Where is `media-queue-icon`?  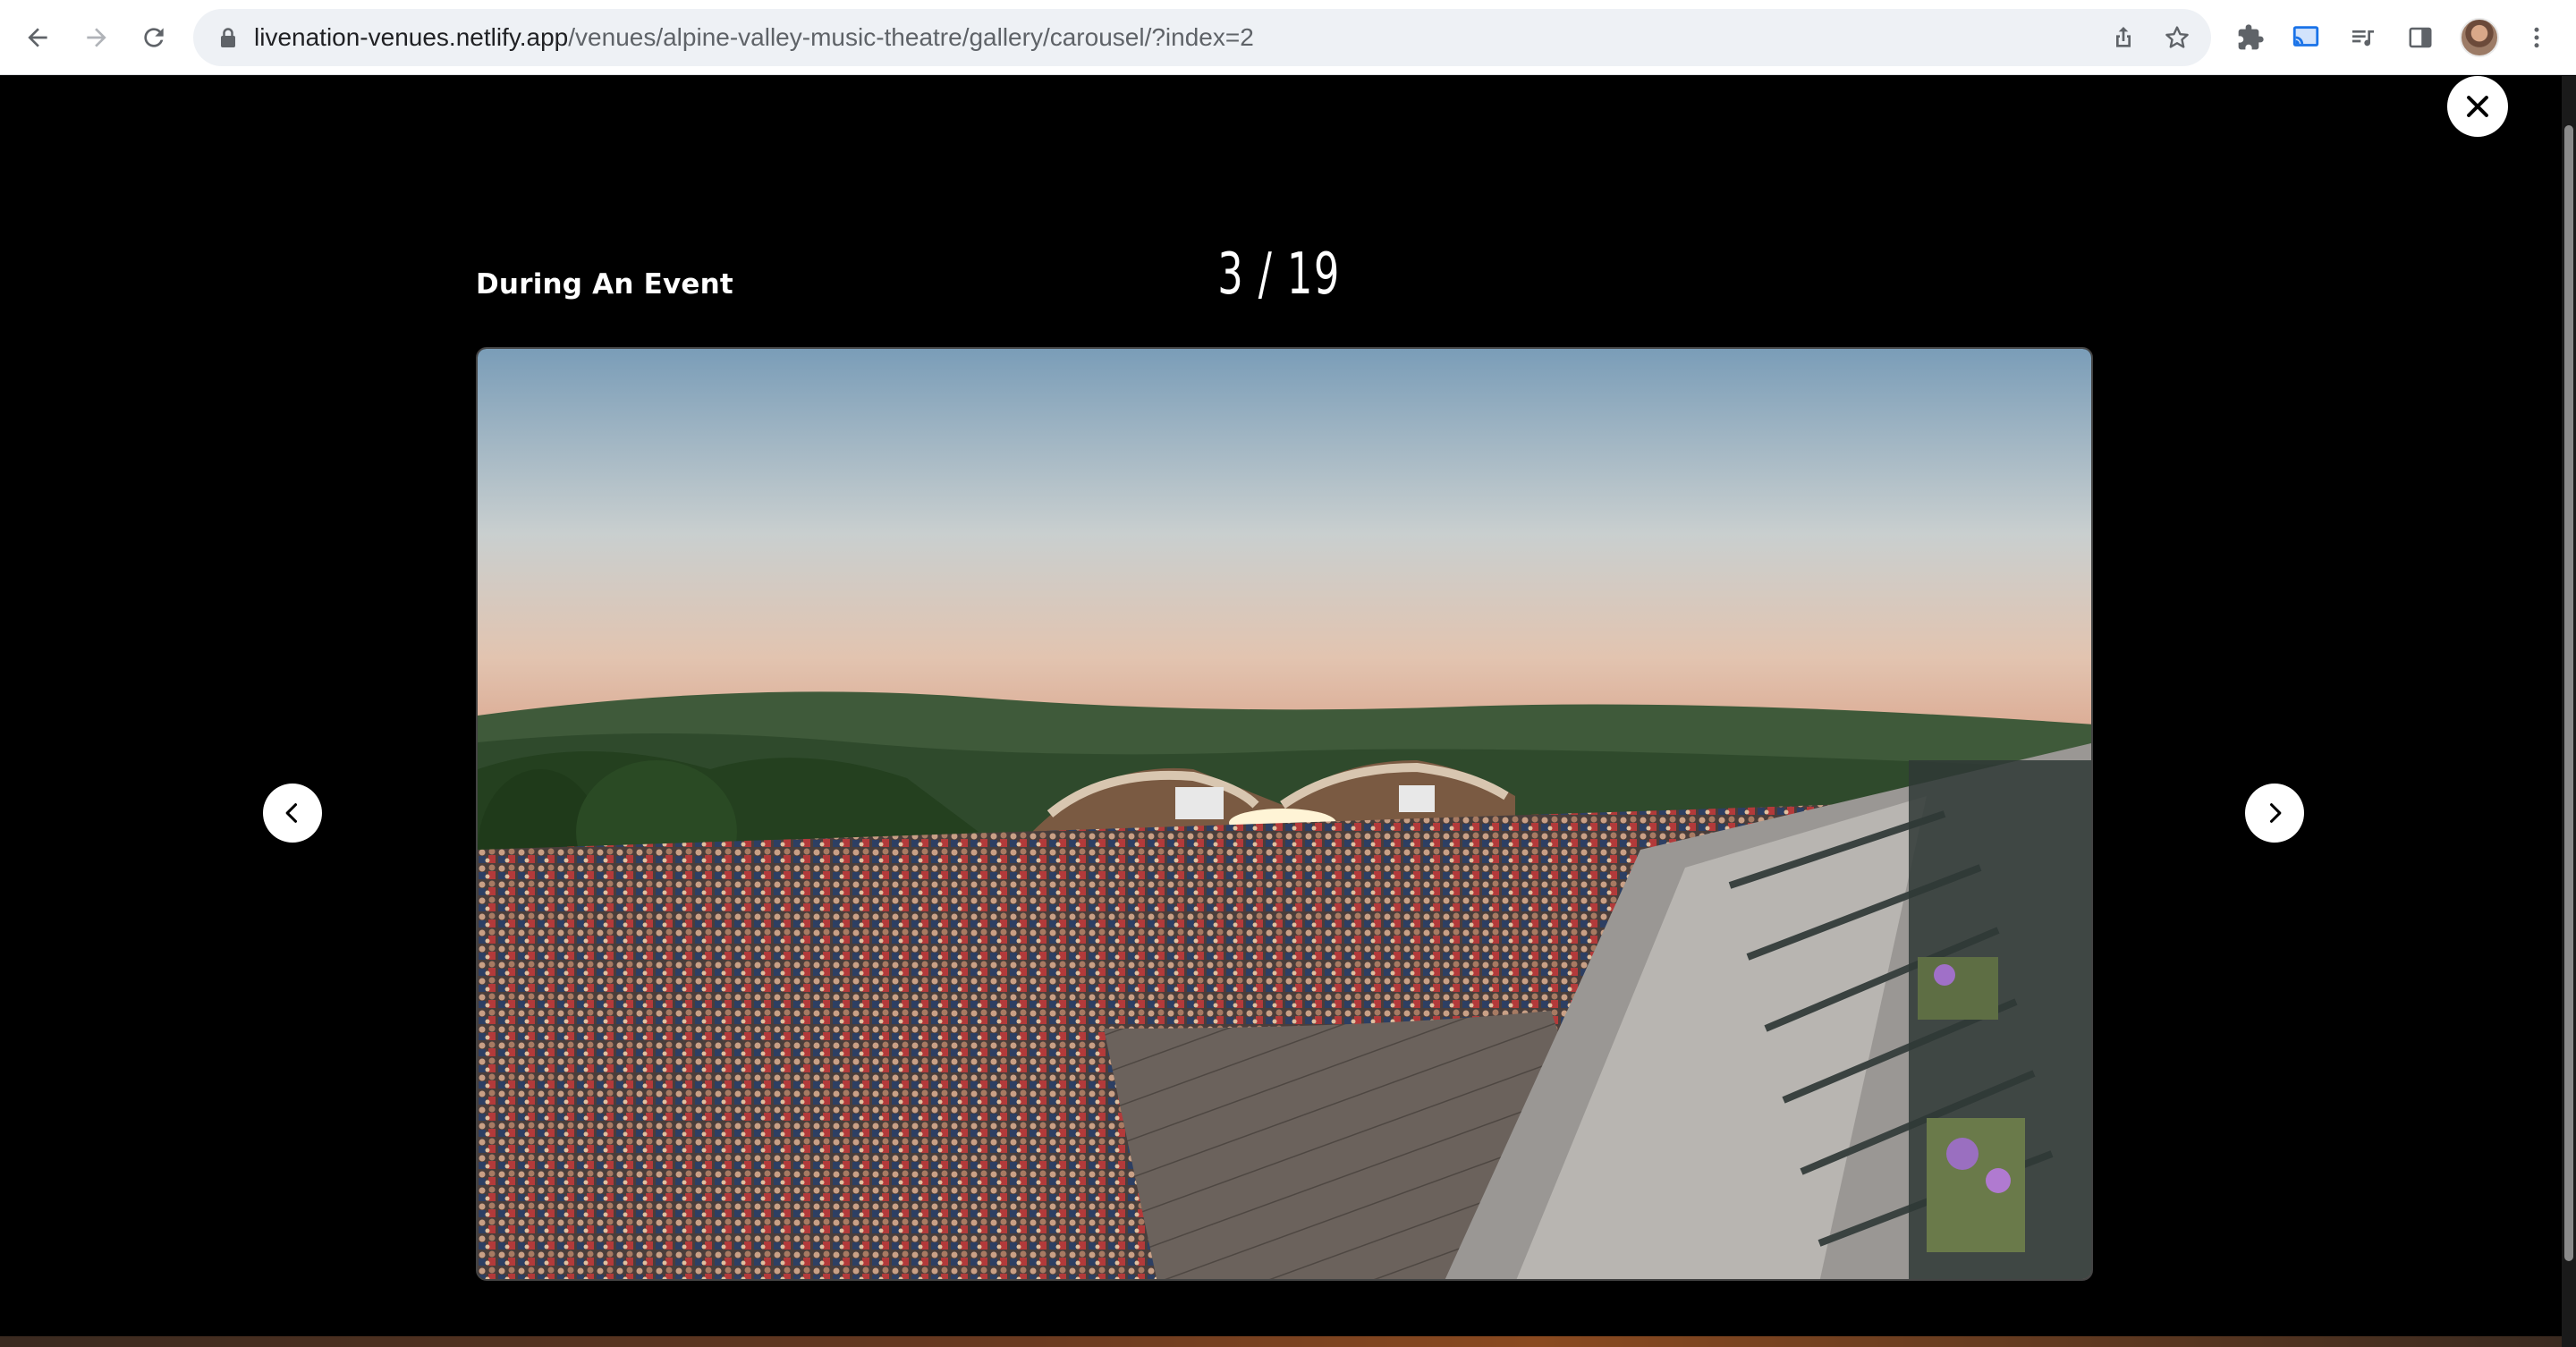
media-queue-icon is located at coordinates (2363, 38).